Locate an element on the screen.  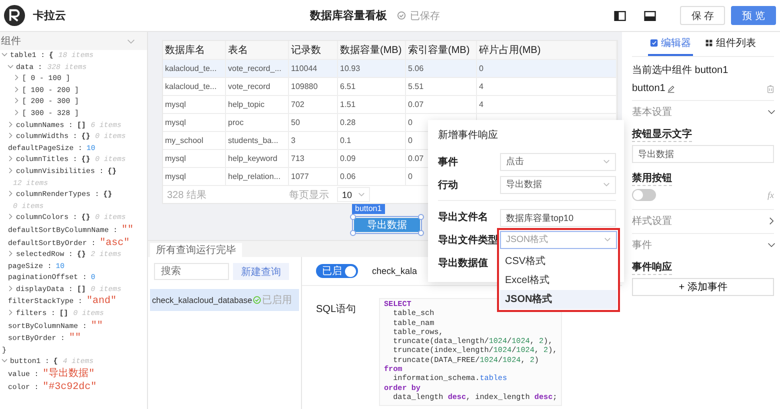
column-header: 记录数 is located at coordinates (306, 50).